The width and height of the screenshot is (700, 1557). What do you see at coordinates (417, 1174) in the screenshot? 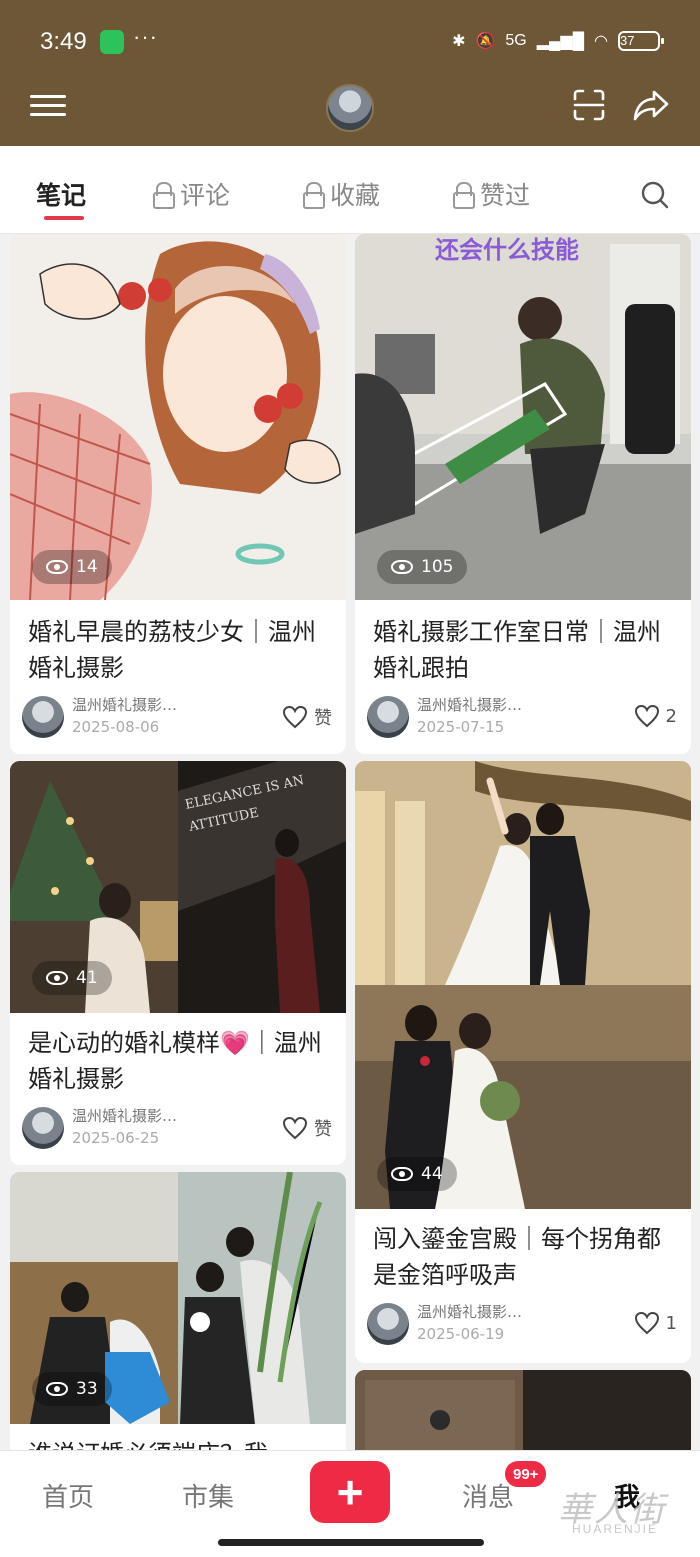
I see `view-count: 44` at bounding box center [417, 1174].